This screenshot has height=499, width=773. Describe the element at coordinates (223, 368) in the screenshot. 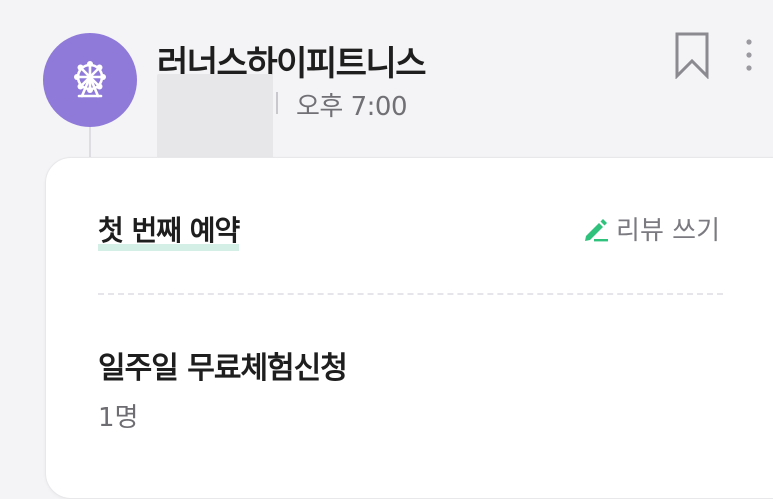

I see `item-name: 일주일 무료체험신청` at that location.